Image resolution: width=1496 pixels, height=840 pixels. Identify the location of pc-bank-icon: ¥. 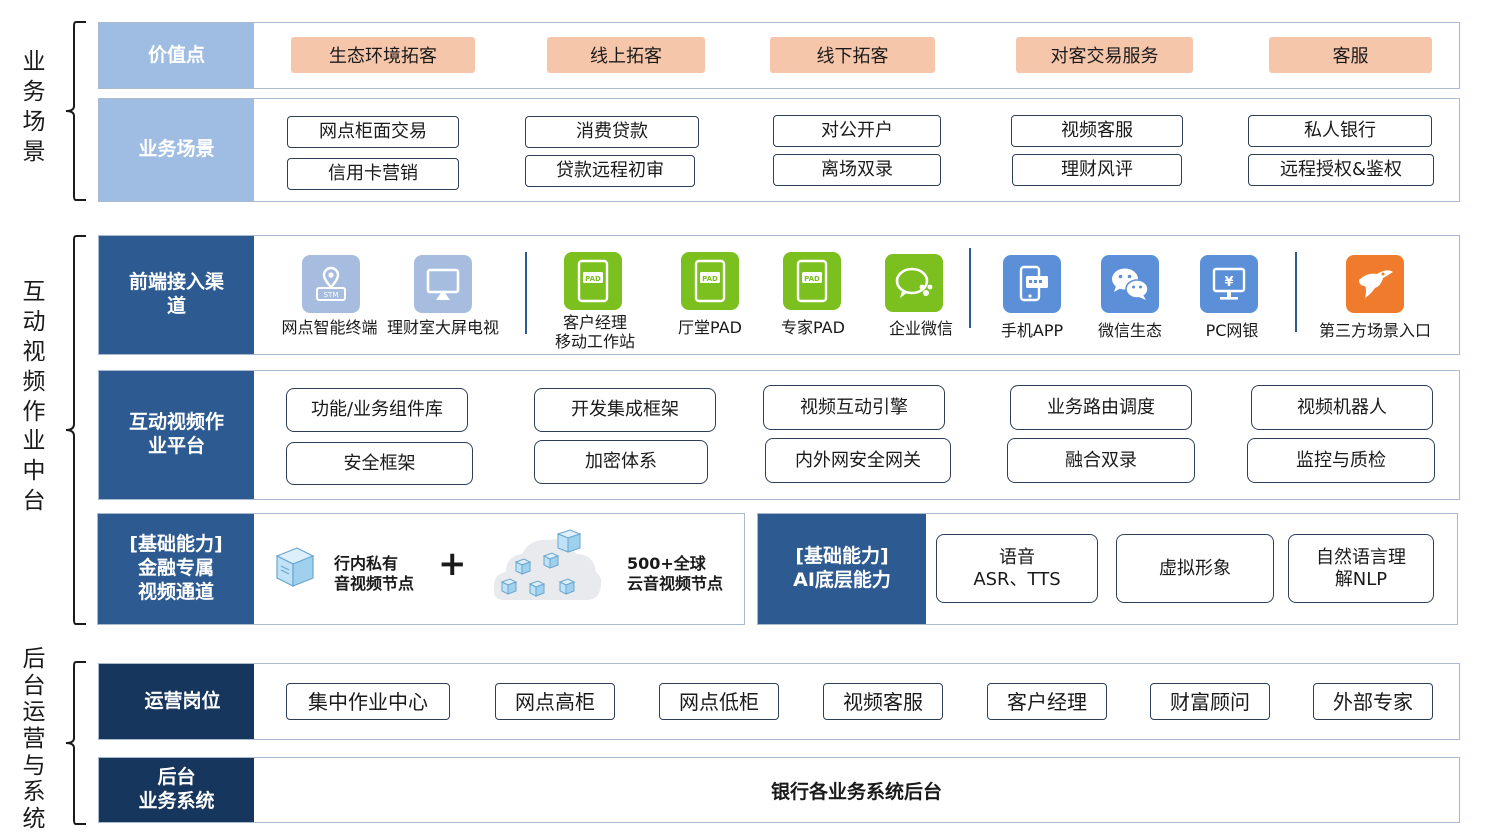
(1229, 284).